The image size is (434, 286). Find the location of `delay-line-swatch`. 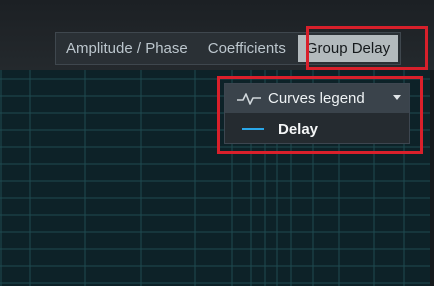

delay-line-swatch is located at coordinates (253, 129).